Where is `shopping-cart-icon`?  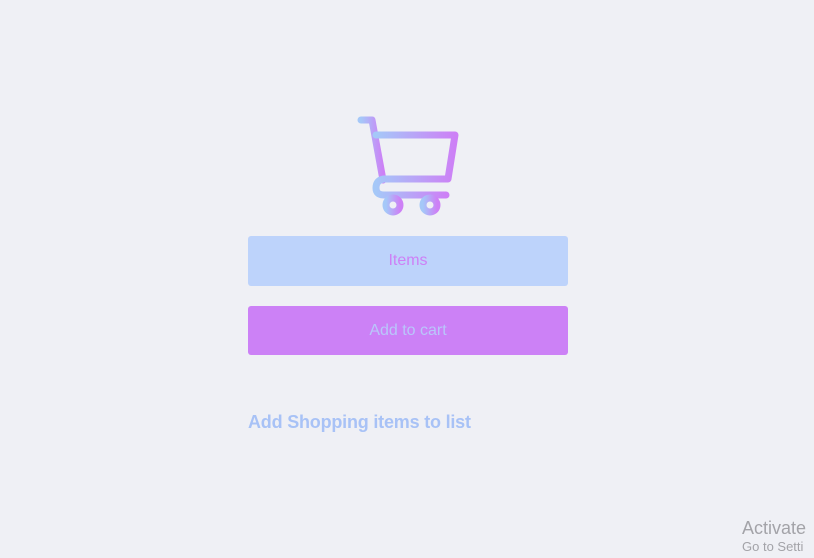 shopping-cart-icon is located at coordinates (408, 166).